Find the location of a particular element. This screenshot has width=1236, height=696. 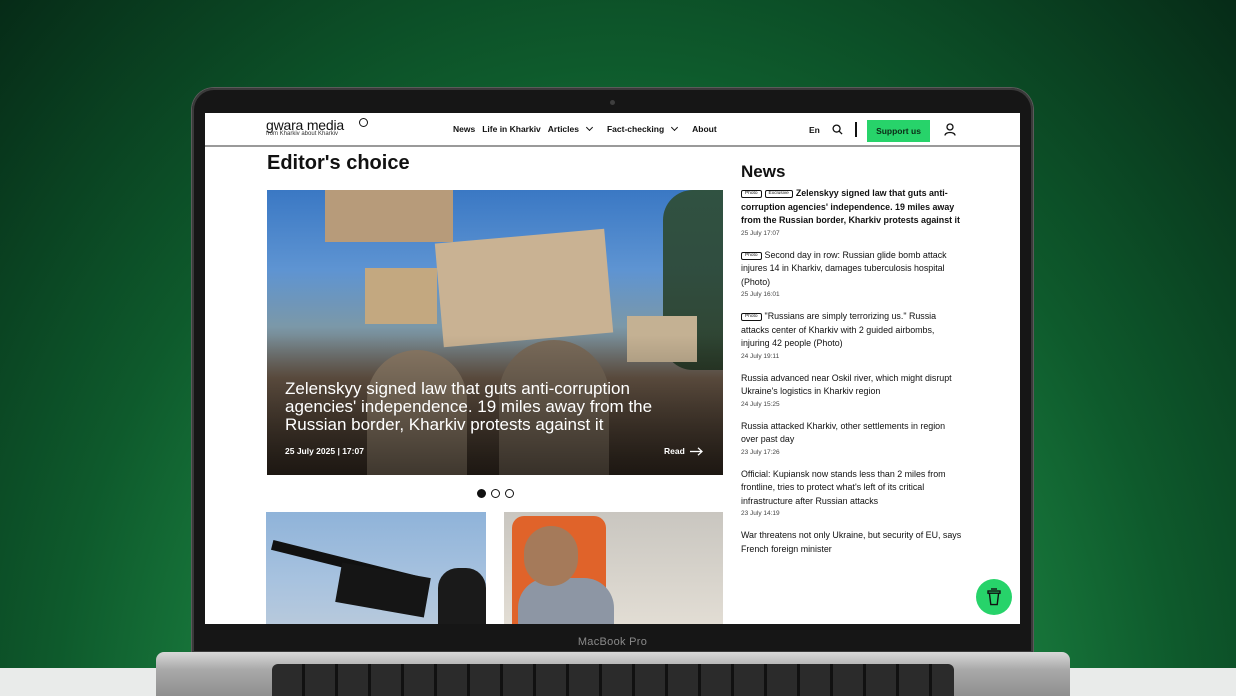

user-icon is located at coordinates (950, 129).